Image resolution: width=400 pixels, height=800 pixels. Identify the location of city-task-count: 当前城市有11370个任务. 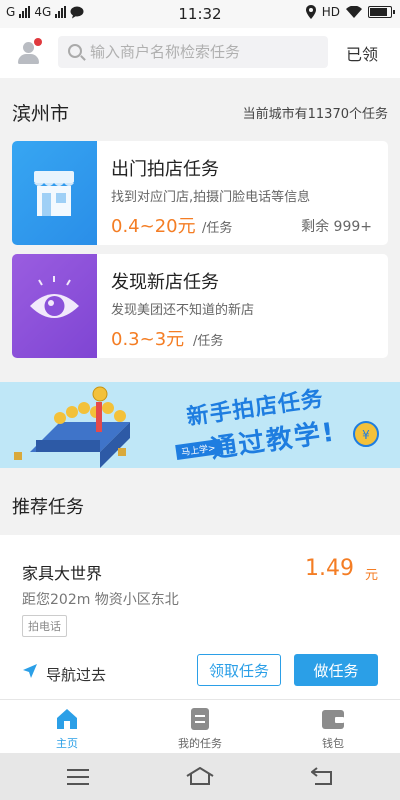
(315, 114).